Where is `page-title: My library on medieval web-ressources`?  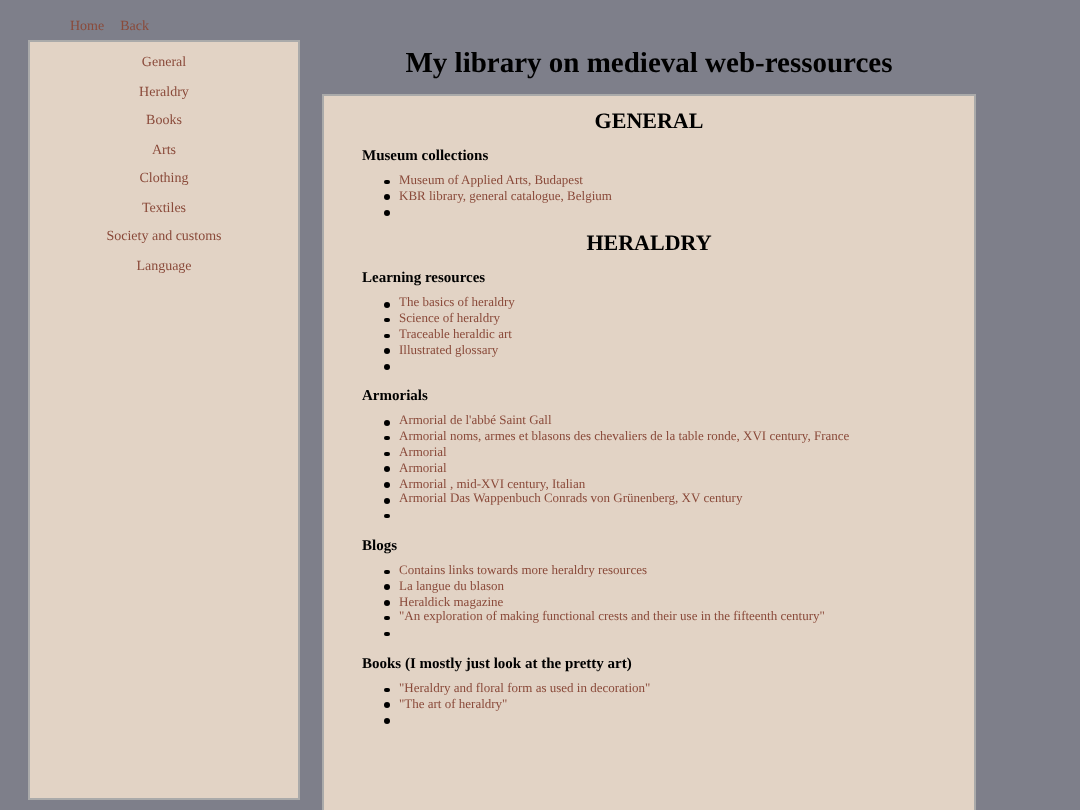 page-title: My library on medieval web-ressources is located at coordinates (649, 64).